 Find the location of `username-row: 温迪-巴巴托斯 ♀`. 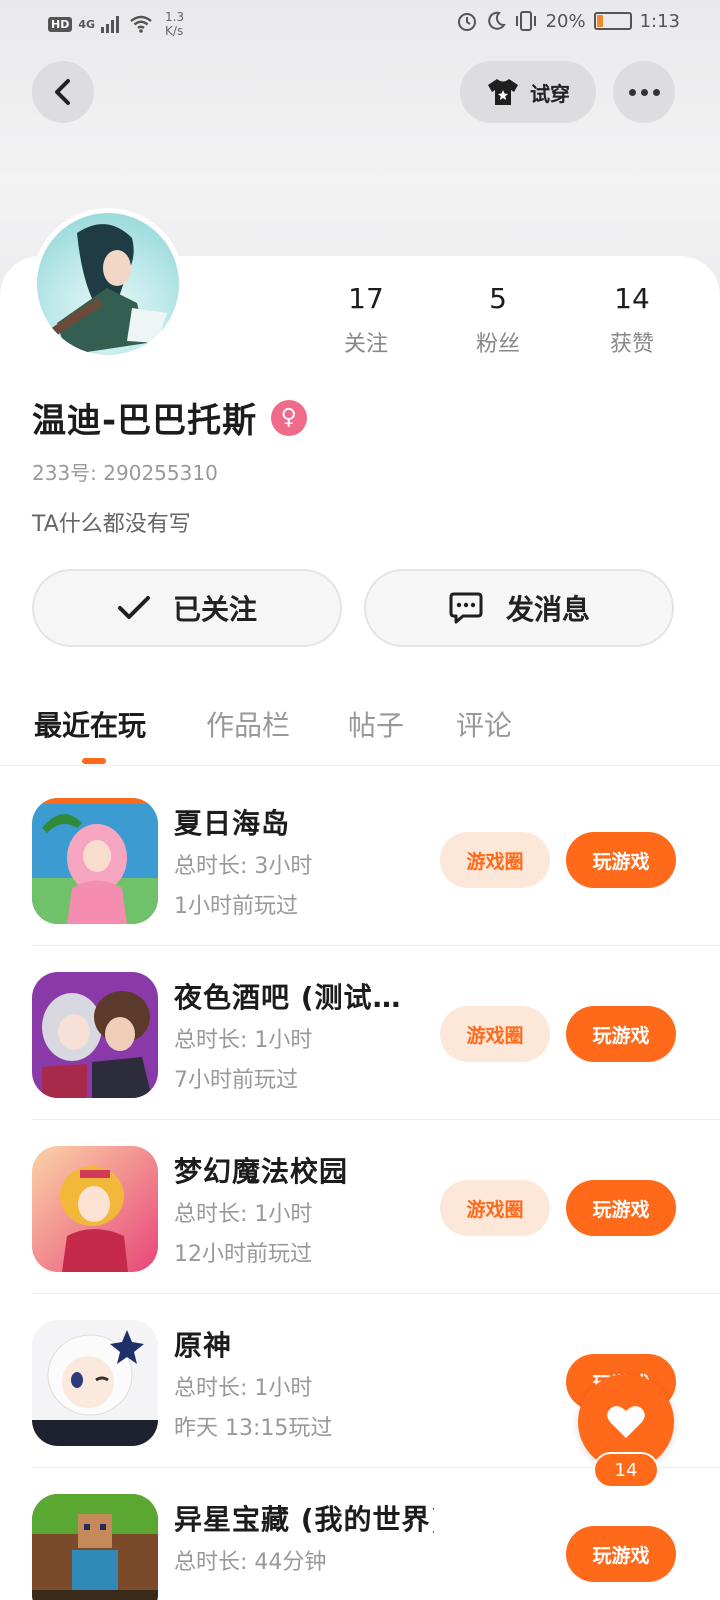

username-row: 温迪-巴巴托斯 ♀ is located at coordinates (170, 417).